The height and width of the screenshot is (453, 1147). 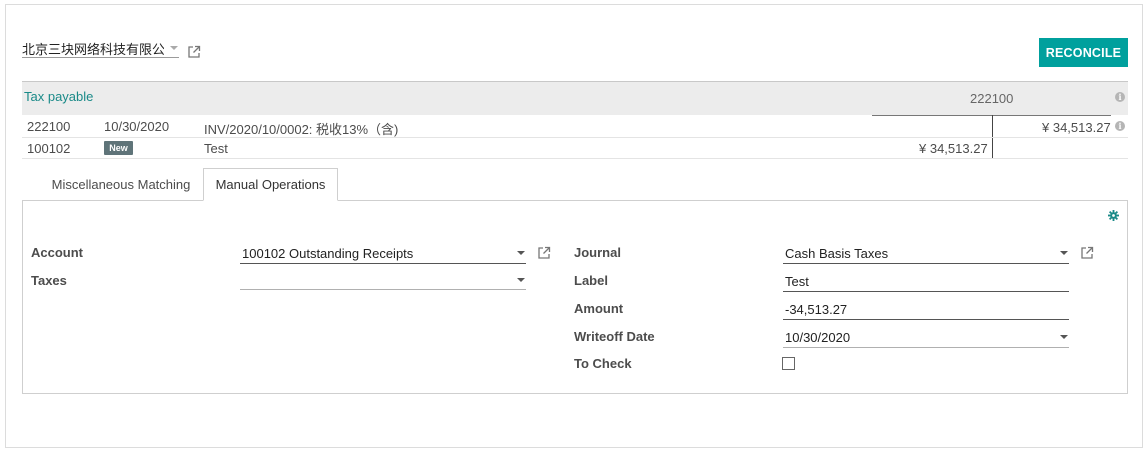 I want to click on to-check-checkbox, so click(x=788, y=363).